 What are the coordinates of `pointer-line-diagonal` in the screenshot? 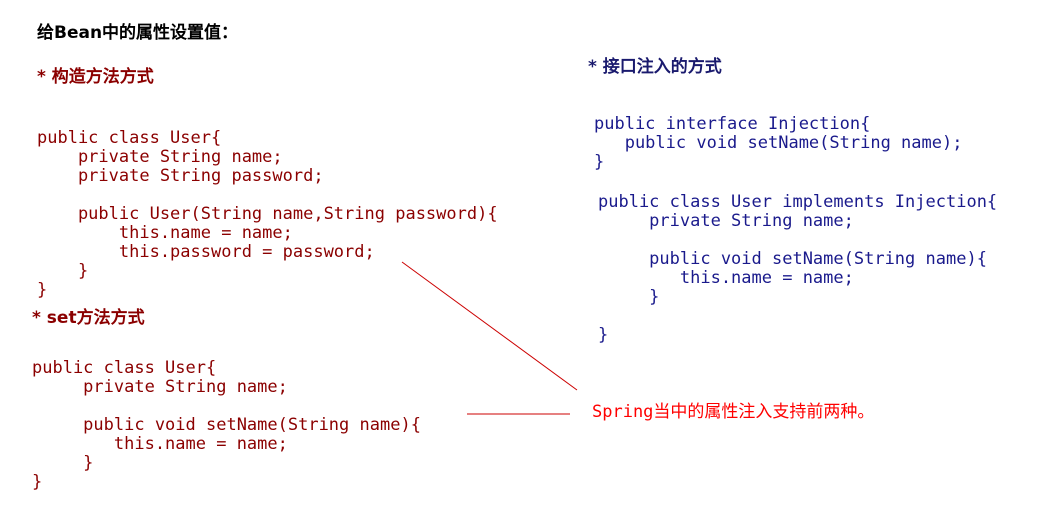 It's located at (489, 326).